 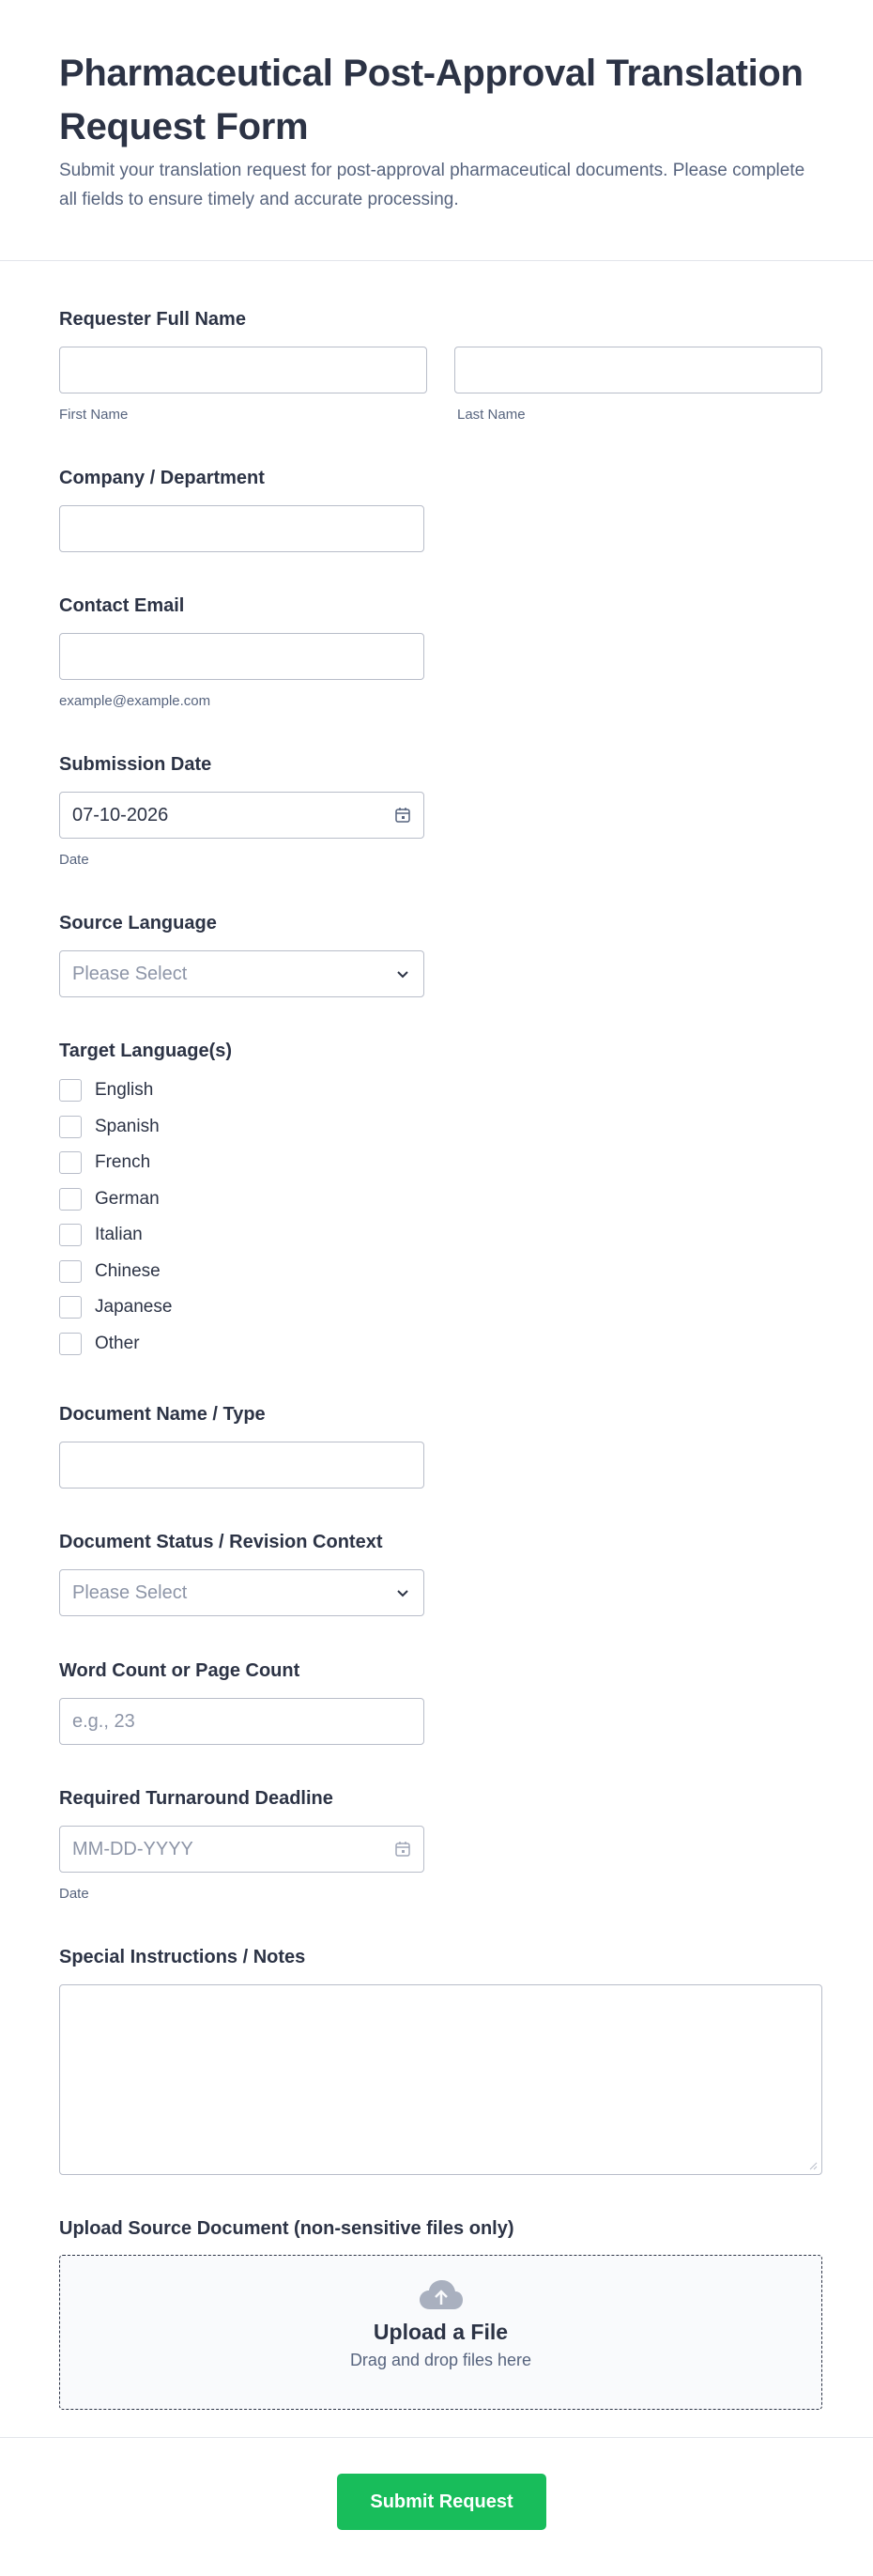 I want to click on document-status-select: Please Select, so click(x=241, y=1592).